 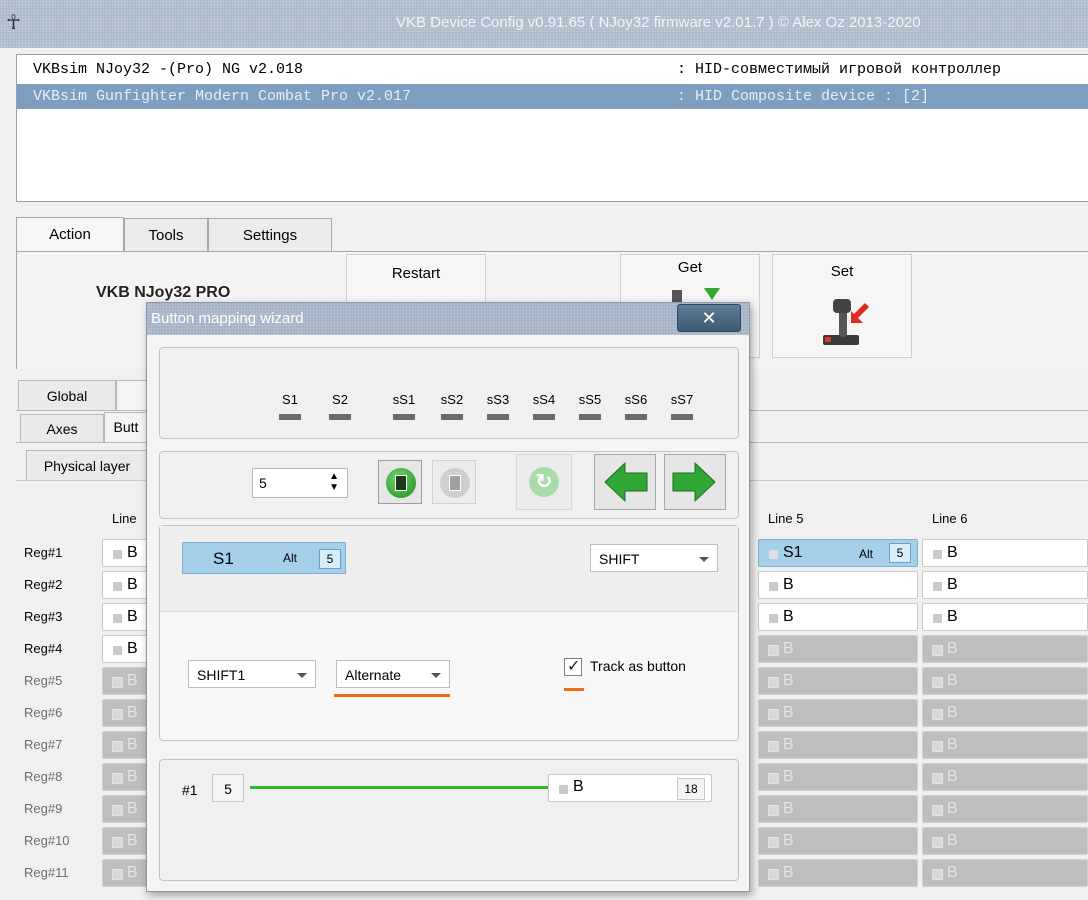 I want to click on next-button, so click(x=695, y=482).